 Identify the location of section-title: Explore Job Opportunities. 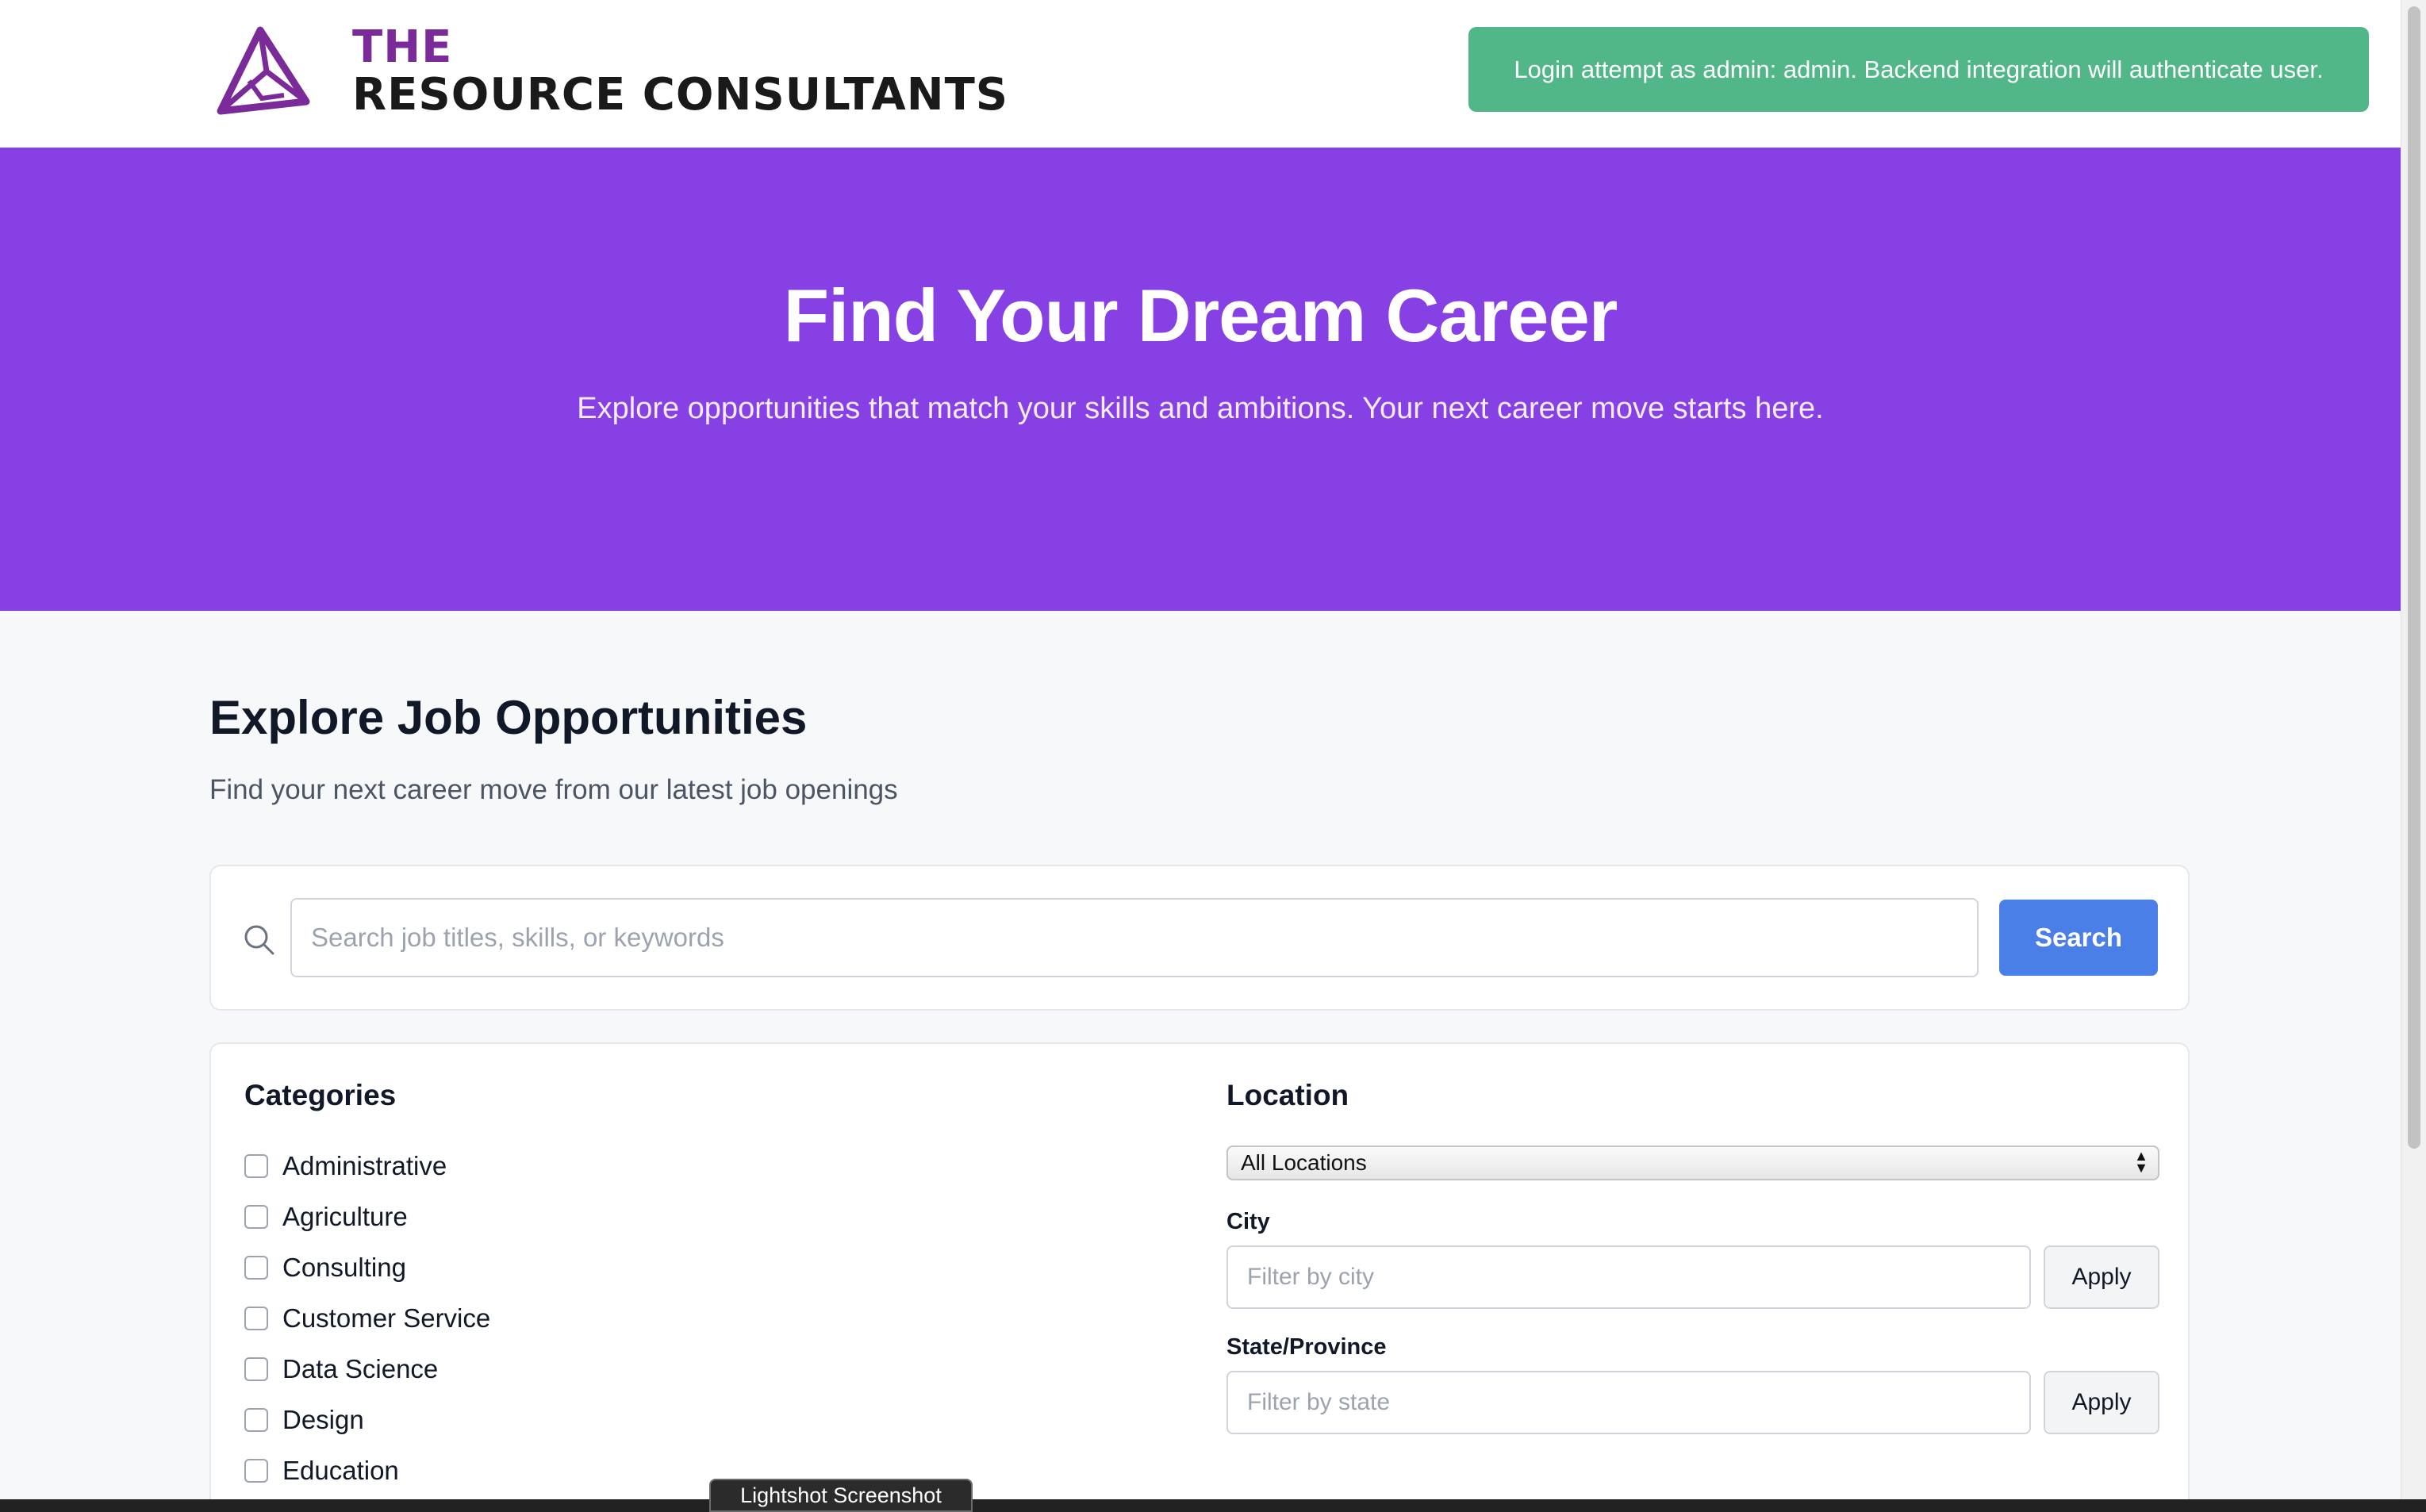
(509, 718).